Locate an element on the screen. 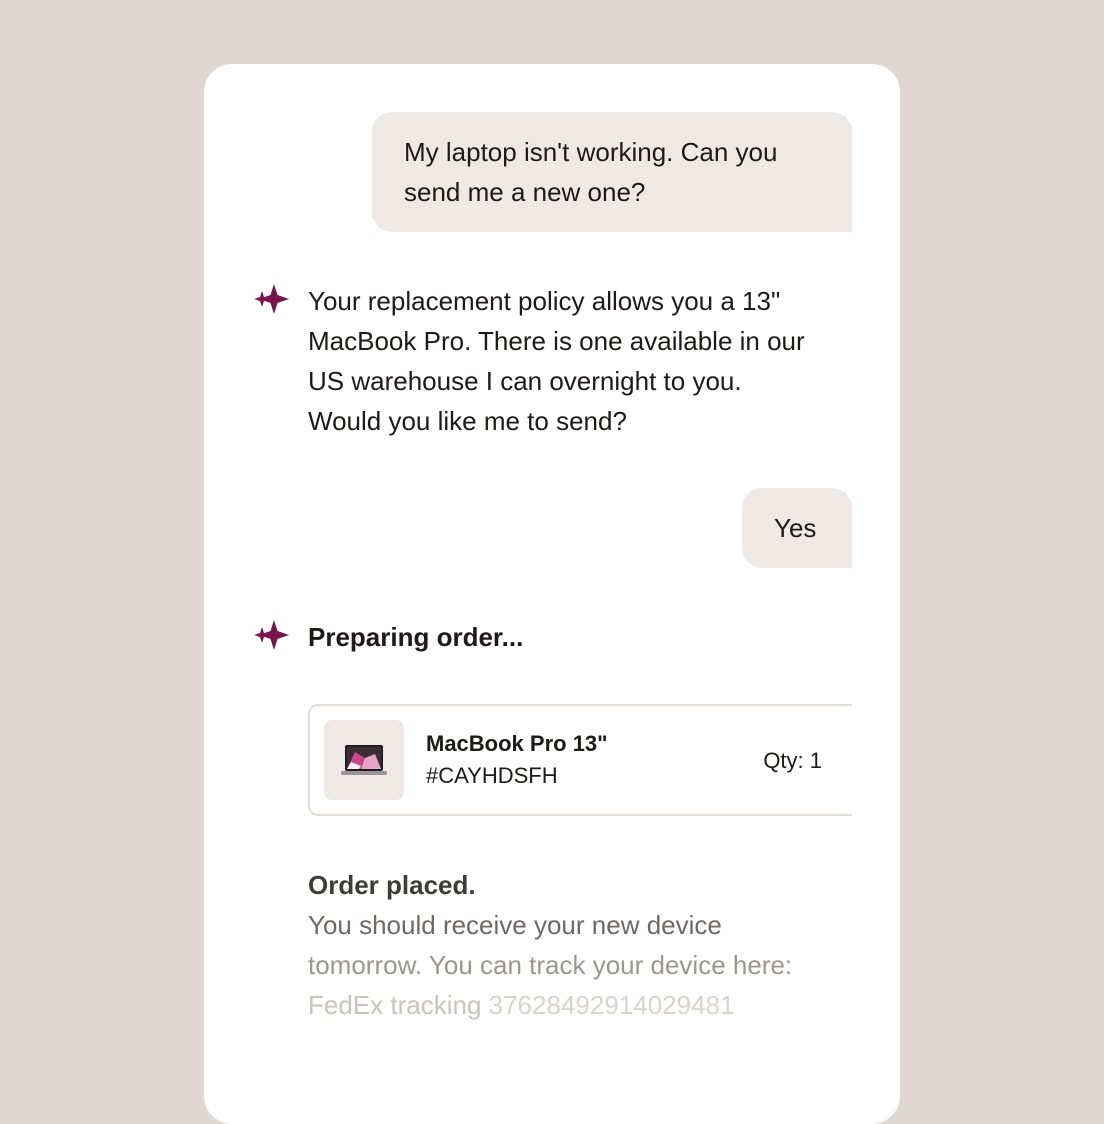  product-name: MacBook Pro 13" is located at coordinates (517, 743).